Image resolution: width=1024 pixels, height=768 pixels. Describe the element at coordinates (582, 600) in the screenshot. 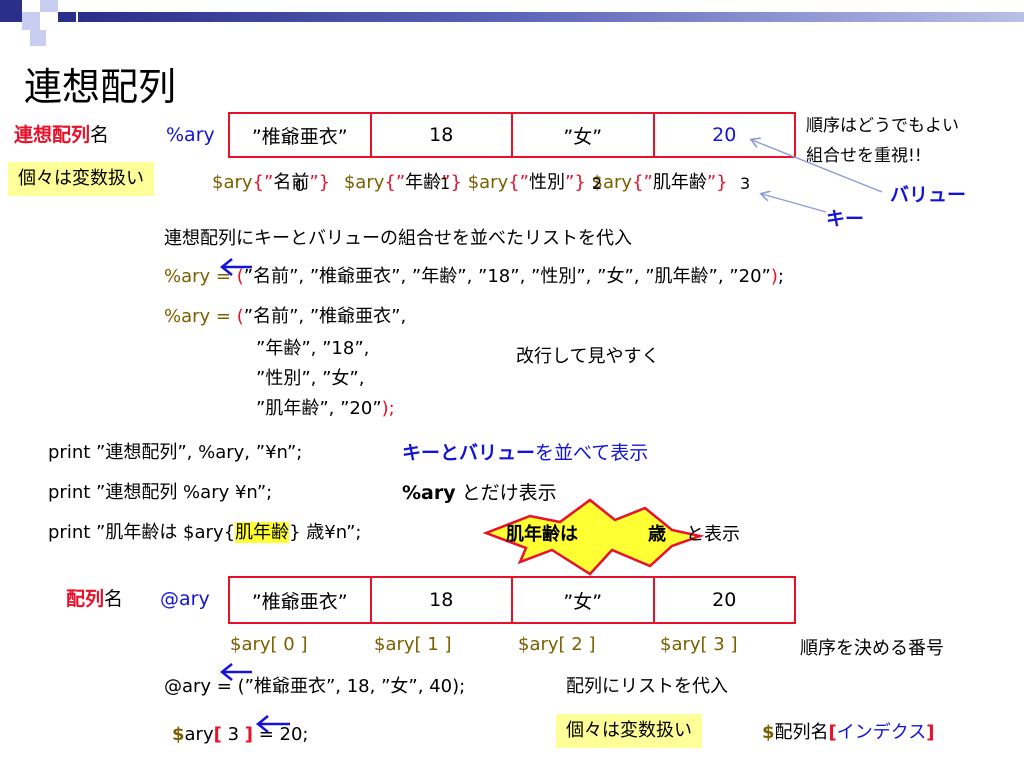

I see `array-cell-2: ”女”` at that location.